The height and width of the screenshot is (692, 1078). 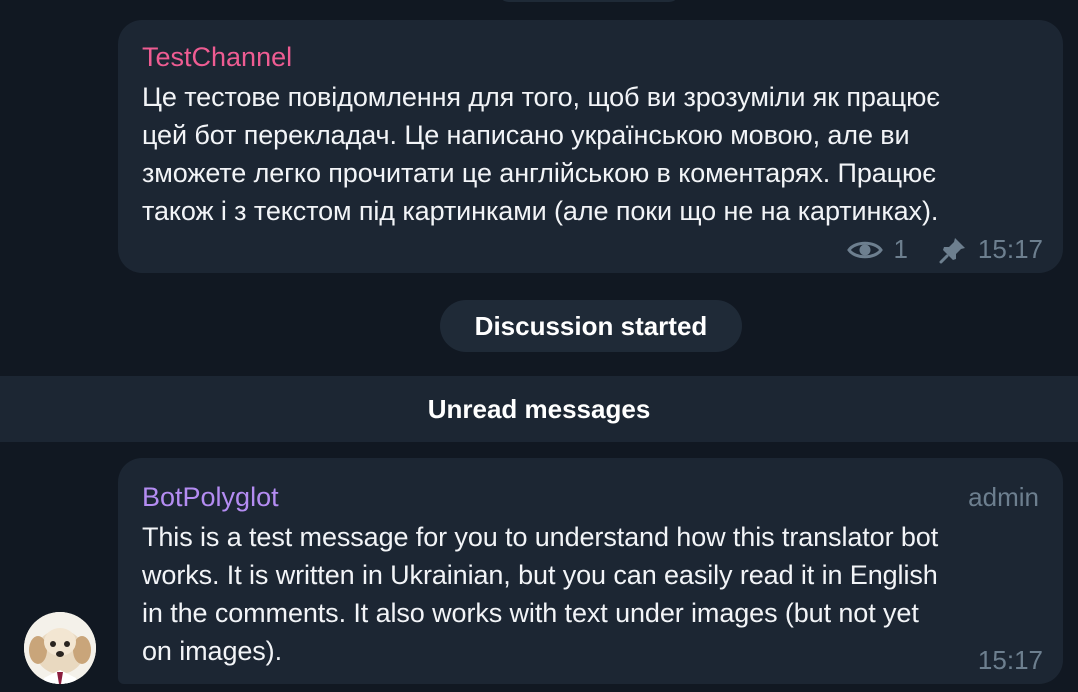 I want to click on bot-message-time: 15:17, so click(x=1010, y=660).